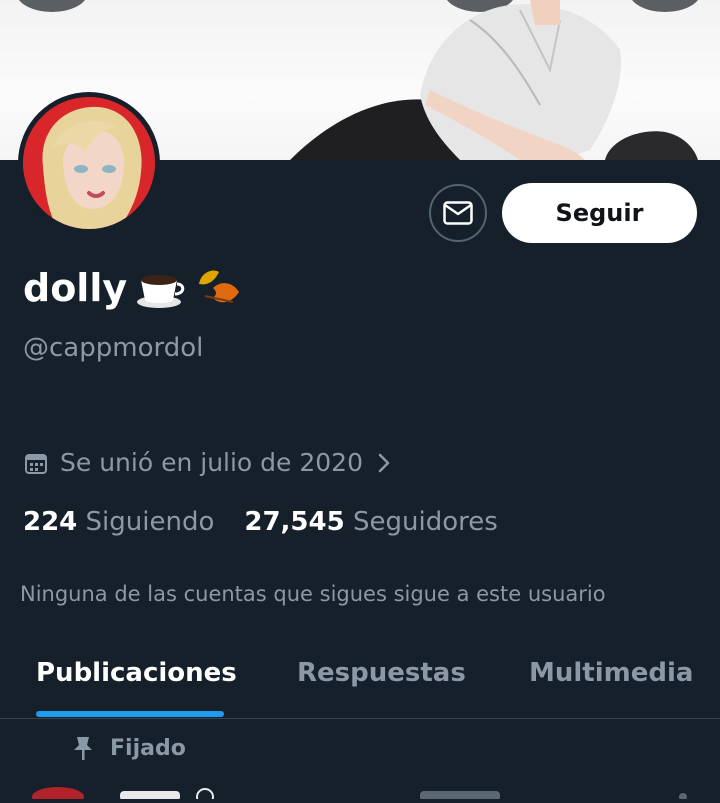  Describe the element at coordinates (384, 462) in the screenshot. I see `chevron-right-icon` at that location.